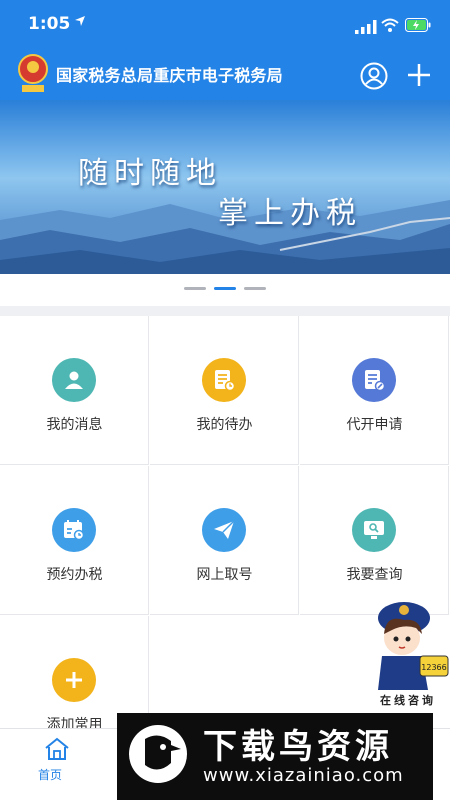 The image size is (450, 801). What do you see at coordinates (390, 25) in the screenshot?
I see `wifi-icon` at bounding box center [390, 25].